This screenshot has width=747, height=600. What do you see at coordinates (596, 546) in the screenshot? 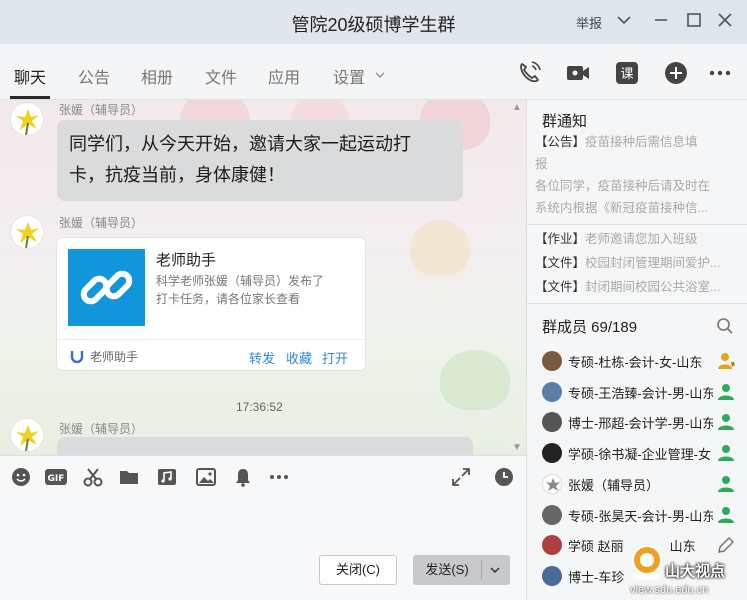
I see `member-name-text: 学硕 赵丽` at bounding box center [596, 546].